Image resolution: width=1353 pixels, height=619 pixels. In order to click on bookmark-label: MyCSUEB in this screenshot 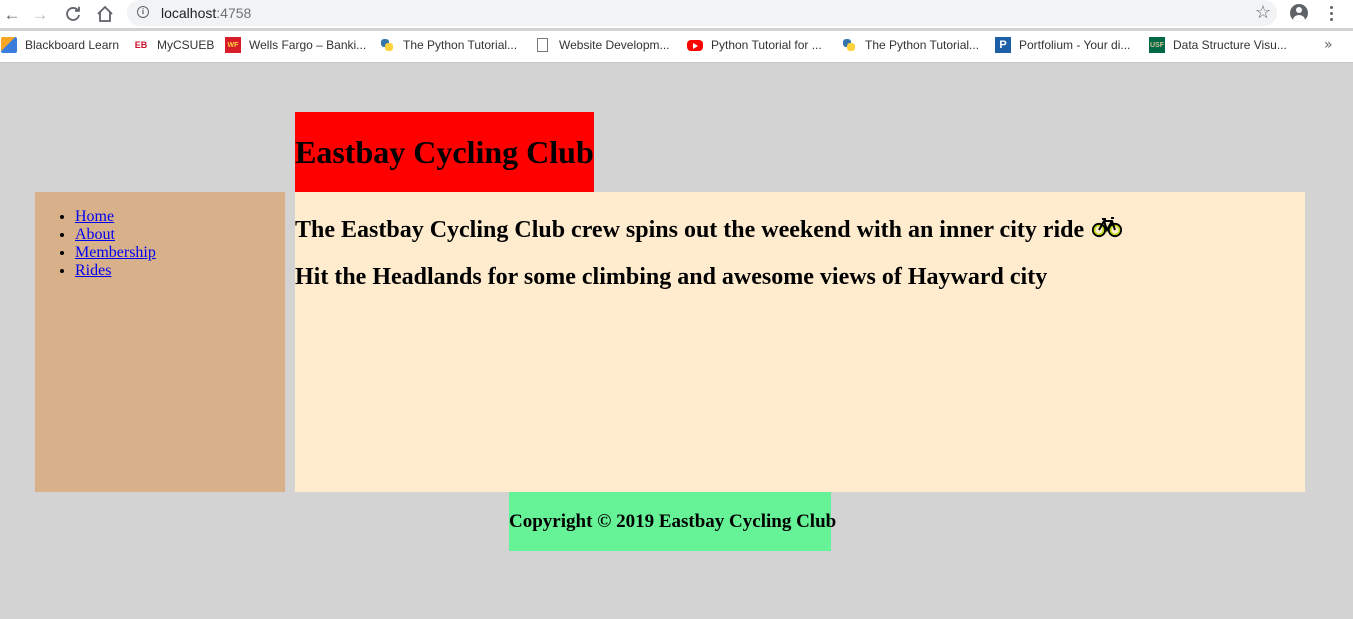, I will do `click(186, 45)`.